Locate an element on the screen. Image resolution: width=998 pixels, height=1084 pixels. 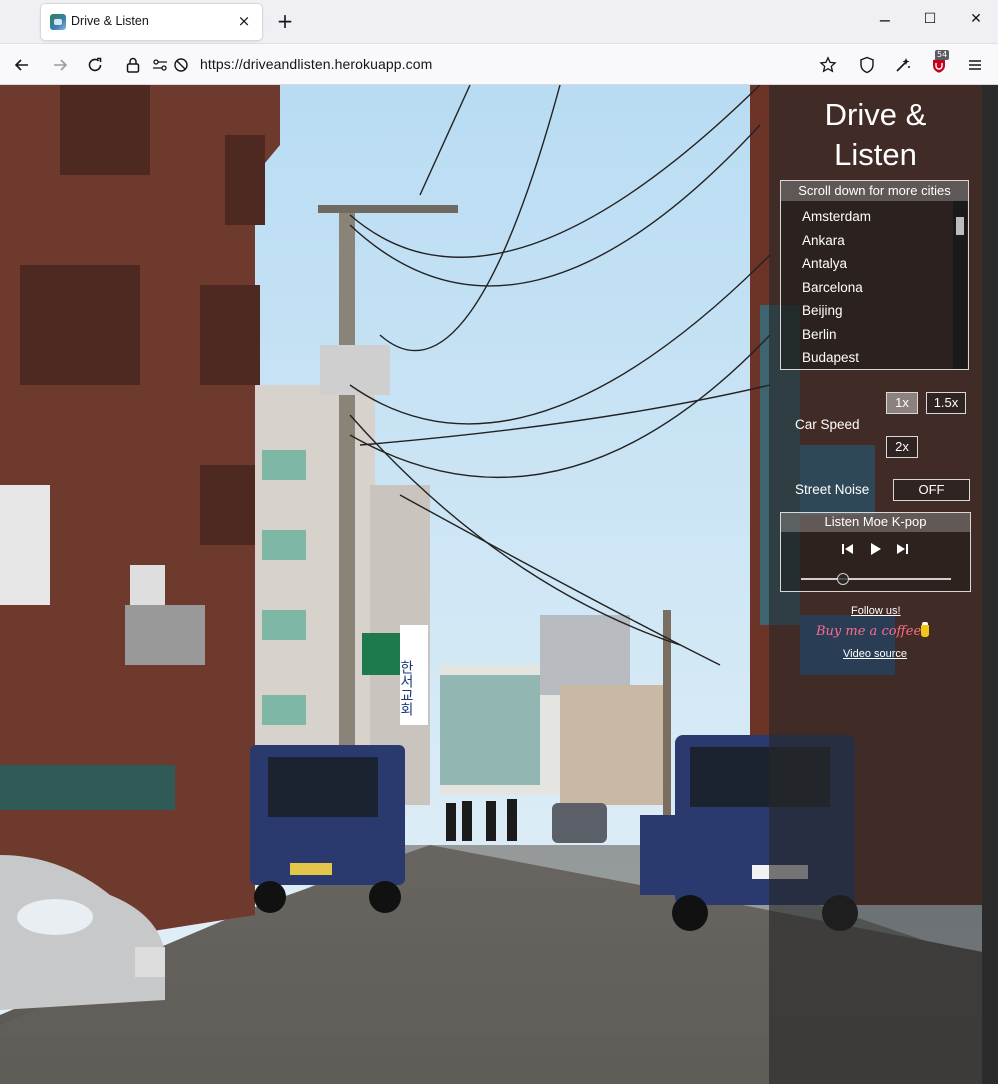
tab-title: Drive & Listen is located at coordinates (110, 21).